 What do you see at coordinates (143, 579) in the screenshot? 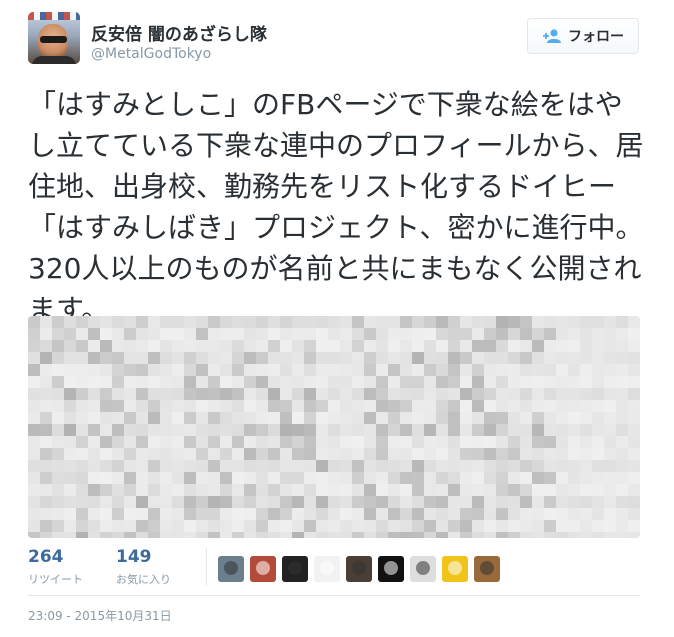
I see `like-label: お気に入り` at bounding box center [143, 579].